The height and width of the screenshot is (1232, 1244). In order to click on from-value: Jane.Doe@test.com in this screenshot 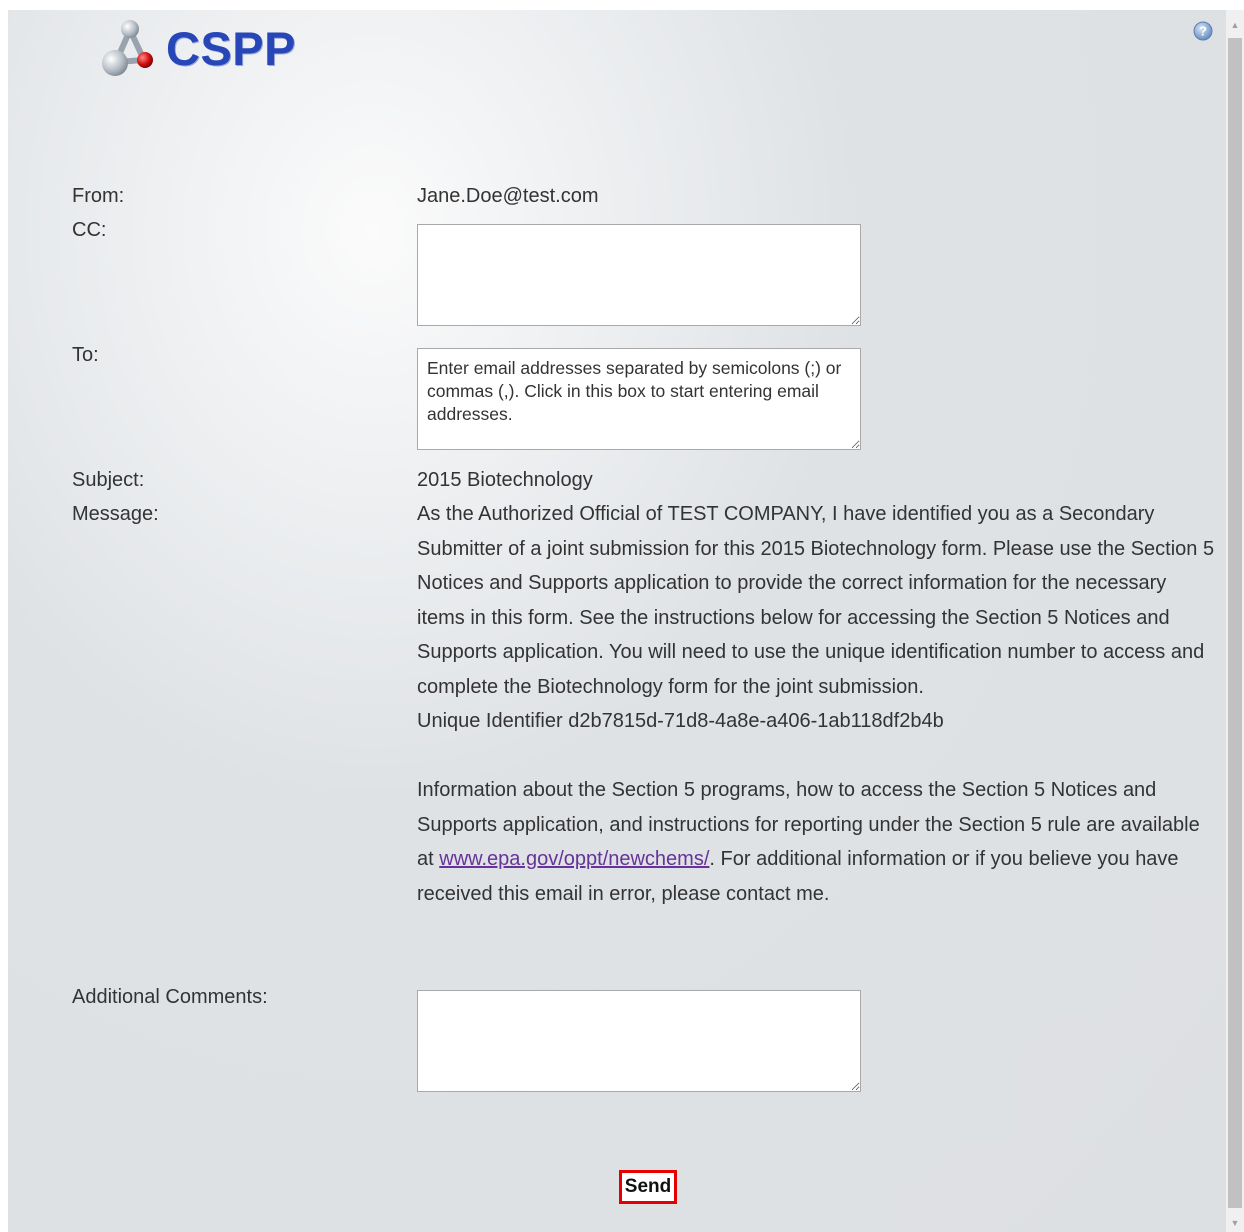, I will do `click(508, 196)`.